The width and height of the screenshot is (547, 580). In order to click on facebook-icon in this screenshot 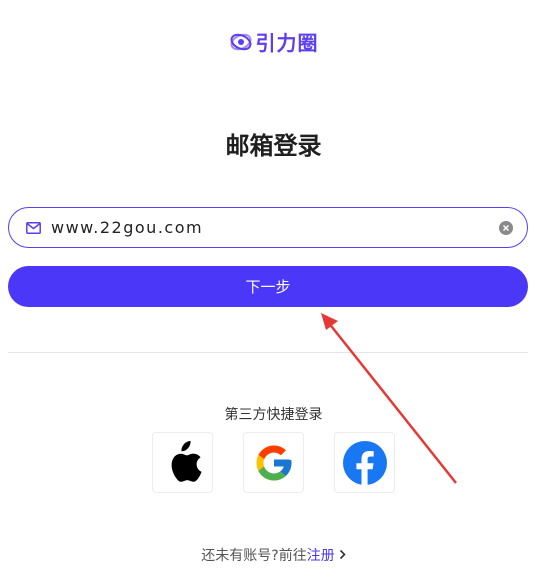, I will do `click(364, 463)`.